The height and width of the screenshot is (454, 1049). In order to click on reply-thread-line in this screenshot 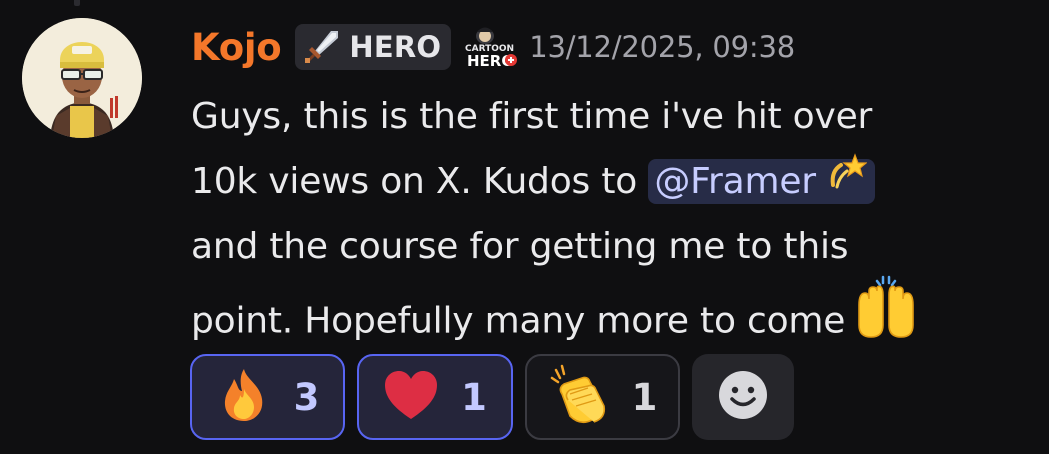, I will do `click(77, 3)`.